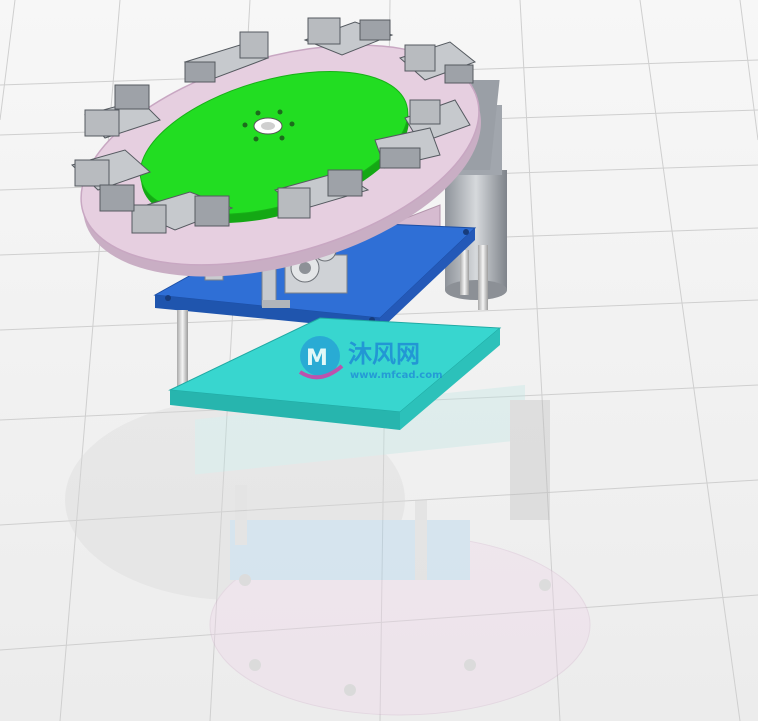 The height and width of the screenshot is (721, 758). What do you see at coordinates (396, 375) in the screenshot?
I see `watermark-url: www.mfcad.com` at bounding box center [396, 375].